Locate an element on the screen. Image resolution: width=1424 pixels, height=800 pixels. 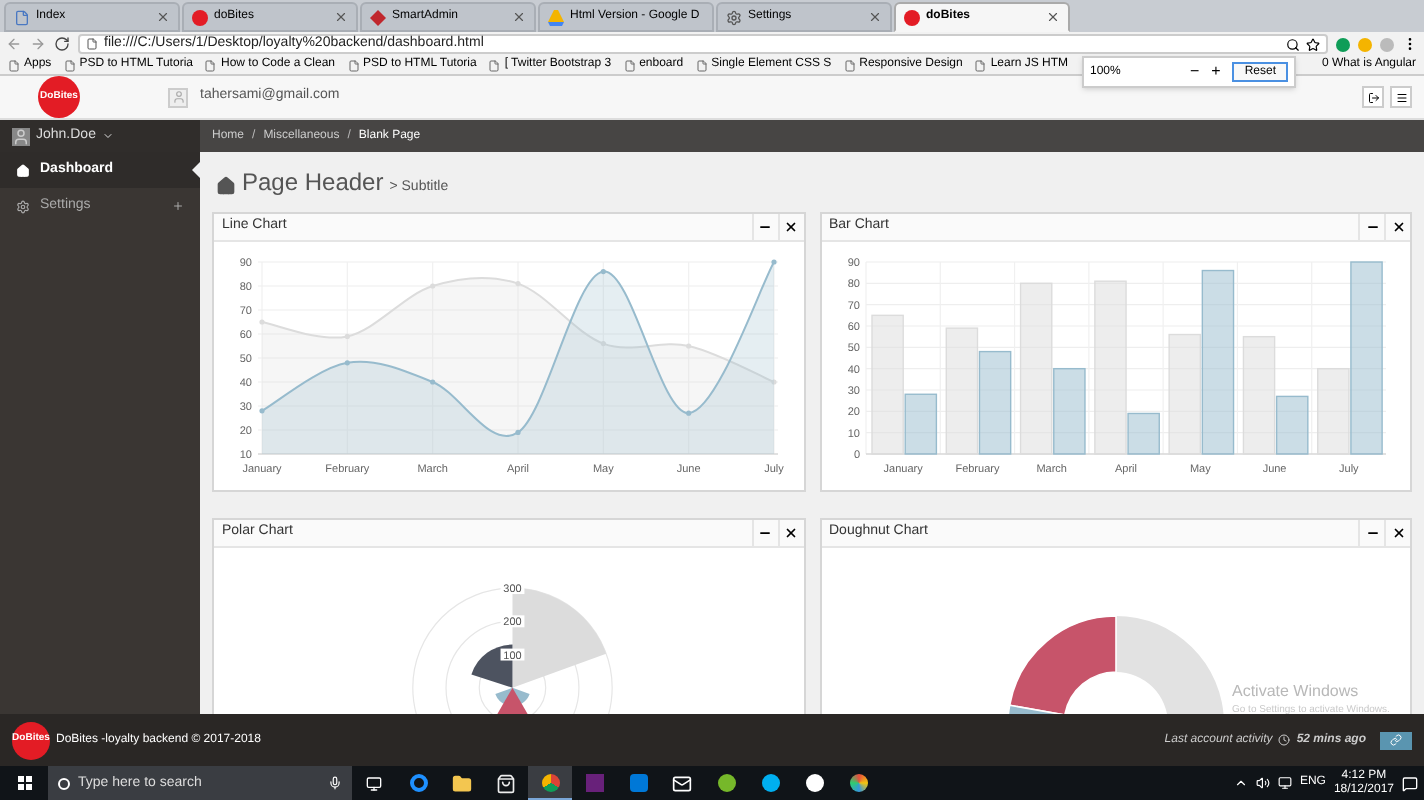
tray-expand-icon is located at coordinates (1240, 783).